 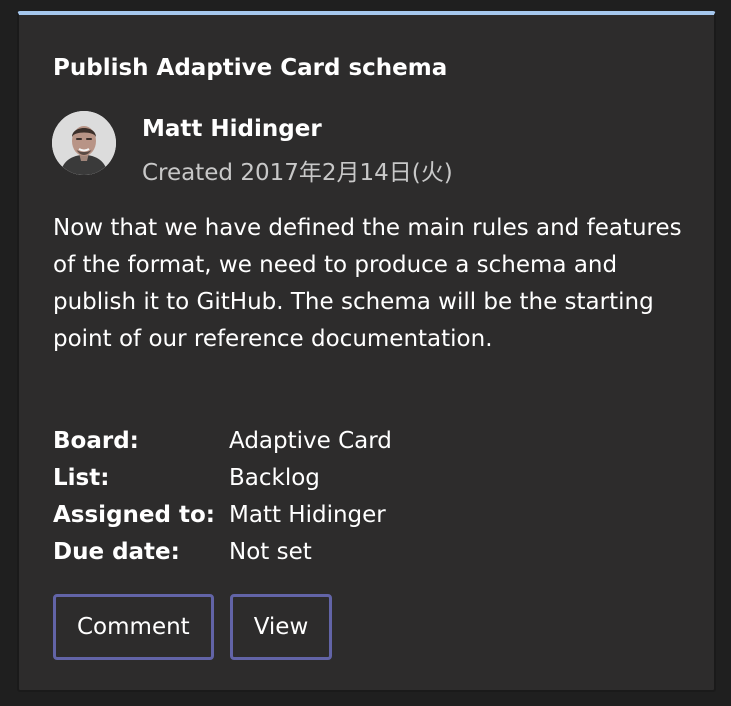 I want to click on fact-value: Matt Hidinger, so click(x=307, y=514).